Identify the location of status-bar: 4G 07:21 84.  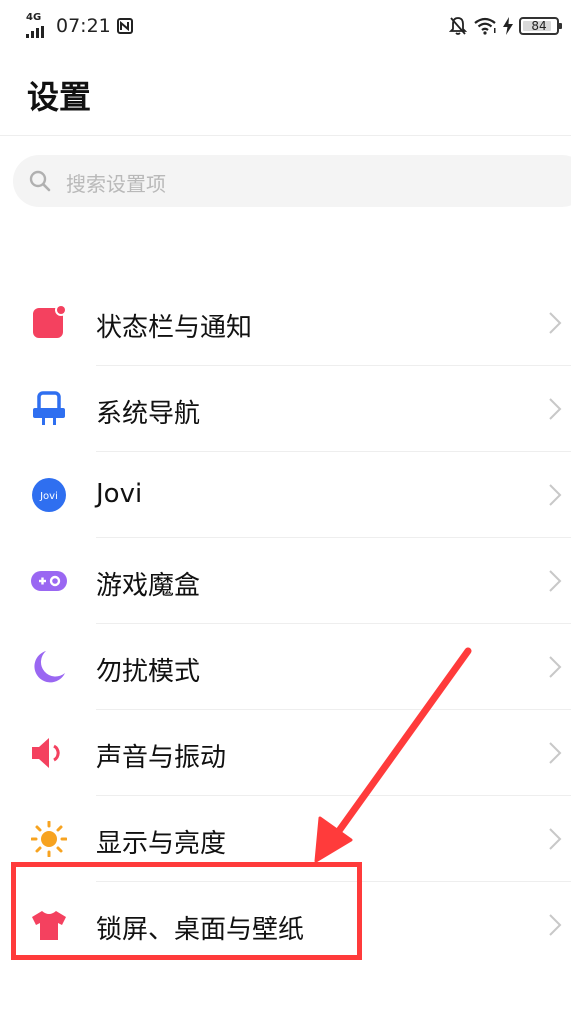
(285, 26).